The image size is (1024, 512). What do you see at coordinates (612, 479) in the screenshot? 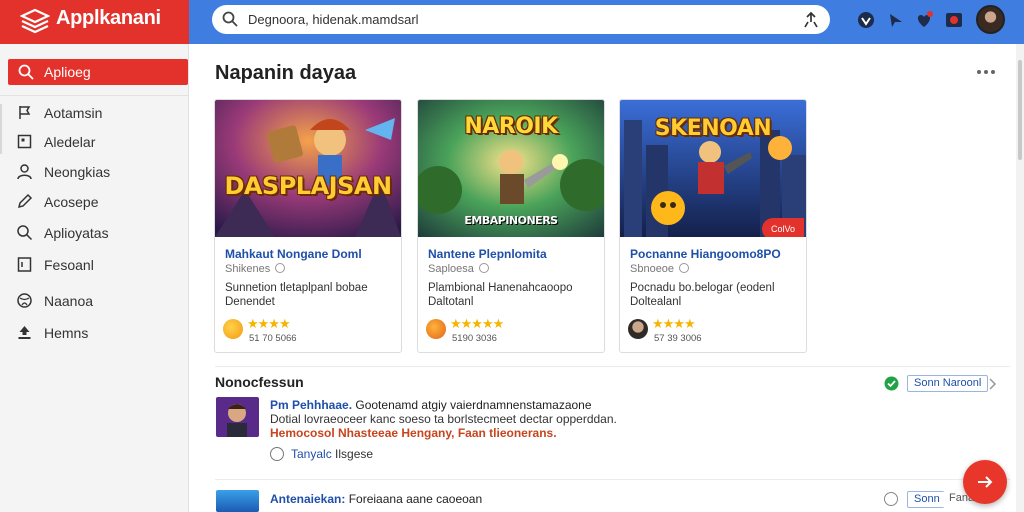
I see `list-divider` at bounding box center [612, 479].